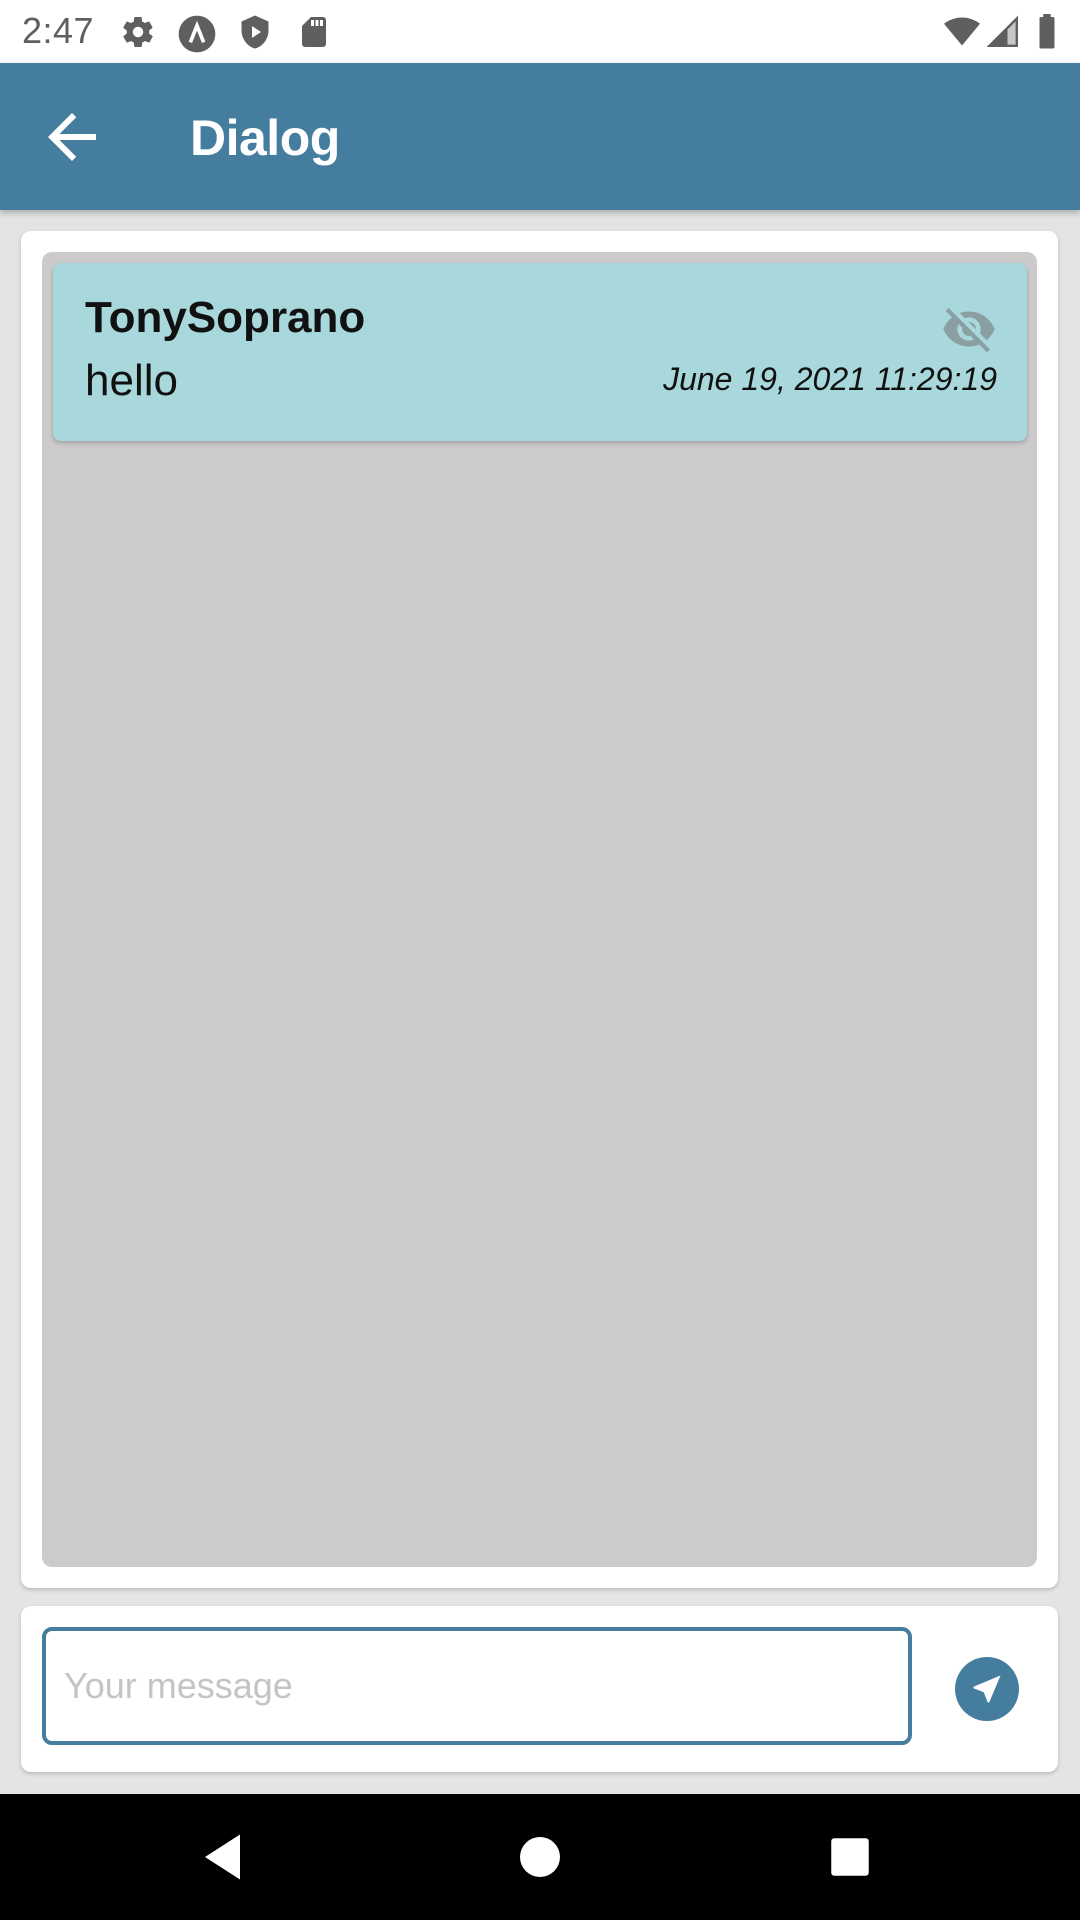 The height and width of the screenshot is (1920, 1080). I want to click on shield-play-icon, so click(255, 32).